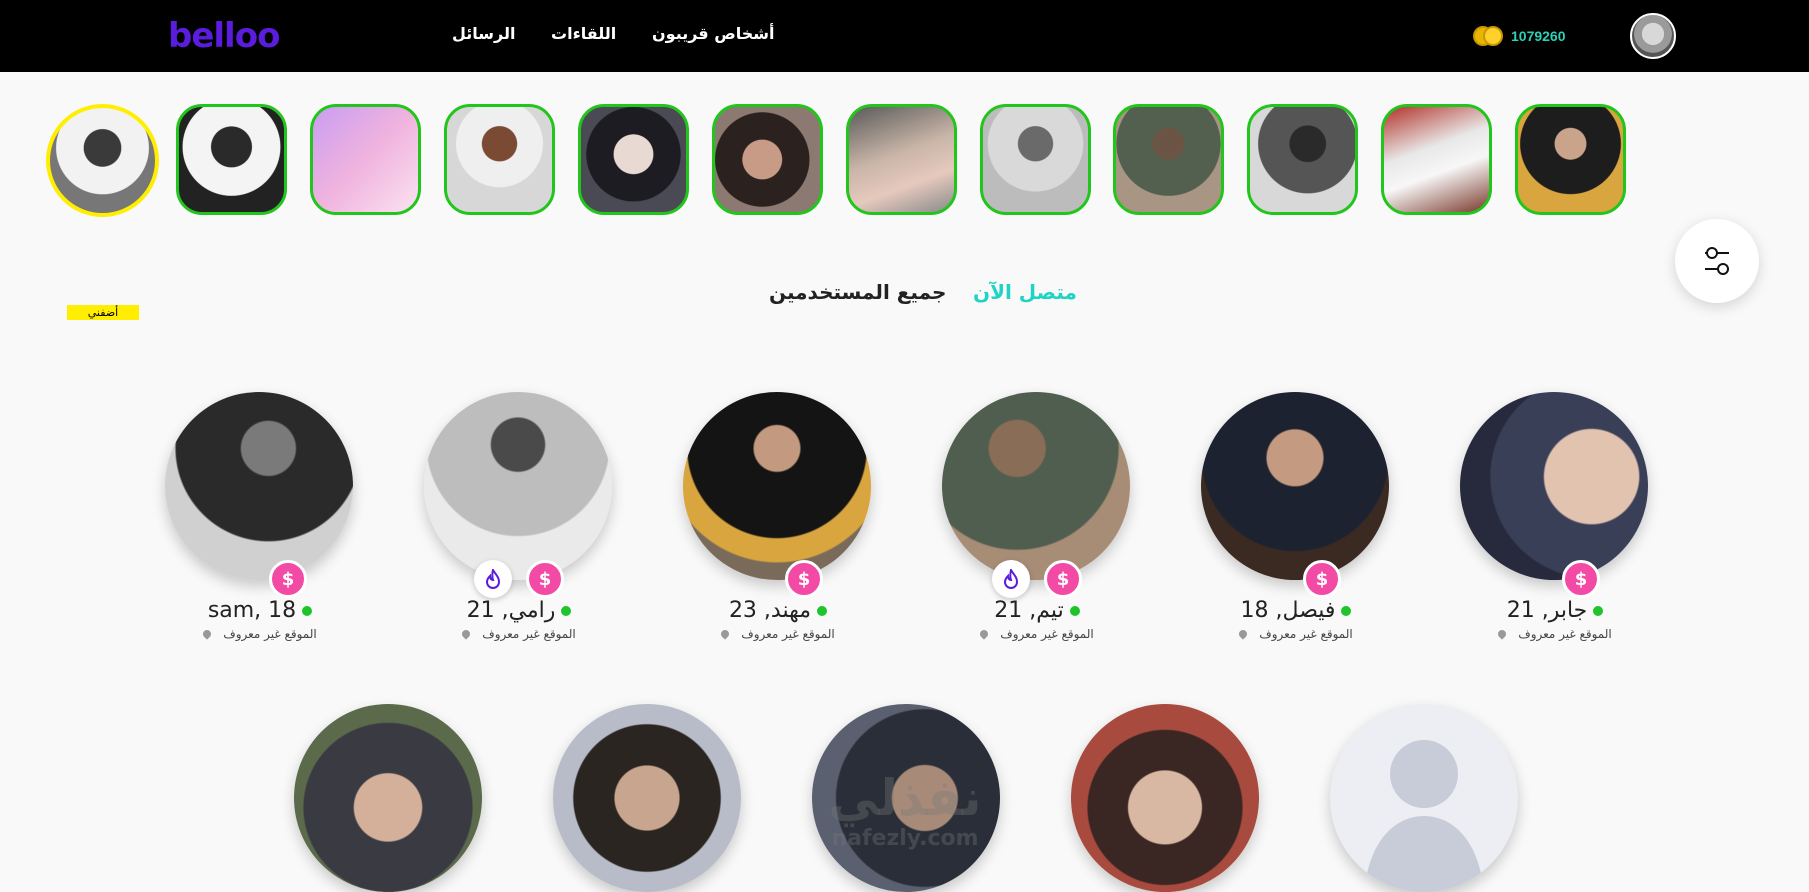  Describe the element at coordinates (1653, 36) in the screenshot. I see `user-avatar` at that location.